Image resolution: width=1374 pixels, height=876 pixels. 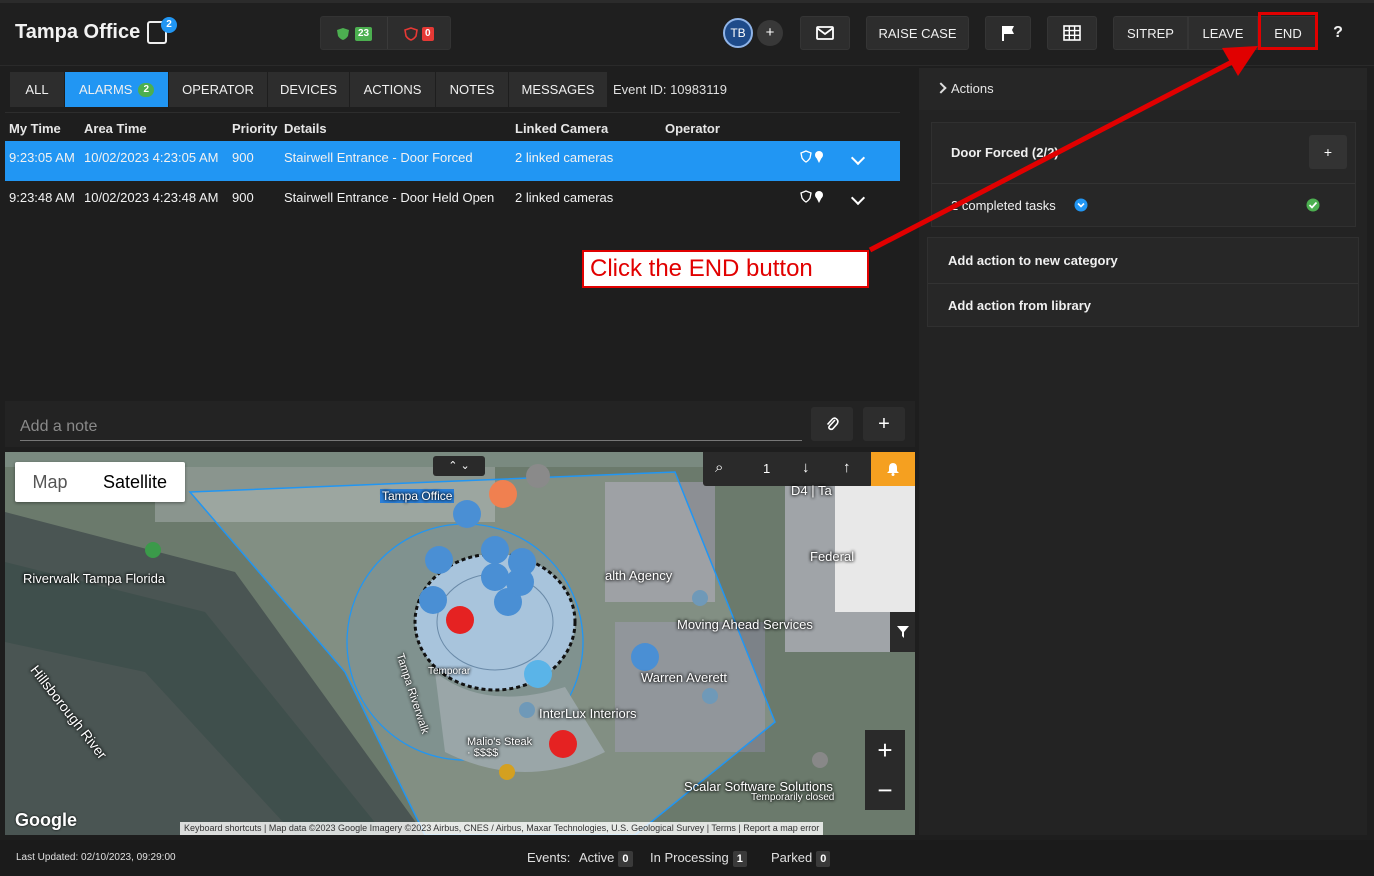 I want to click on actions-header: Actions, so click(x=1143, y=89).